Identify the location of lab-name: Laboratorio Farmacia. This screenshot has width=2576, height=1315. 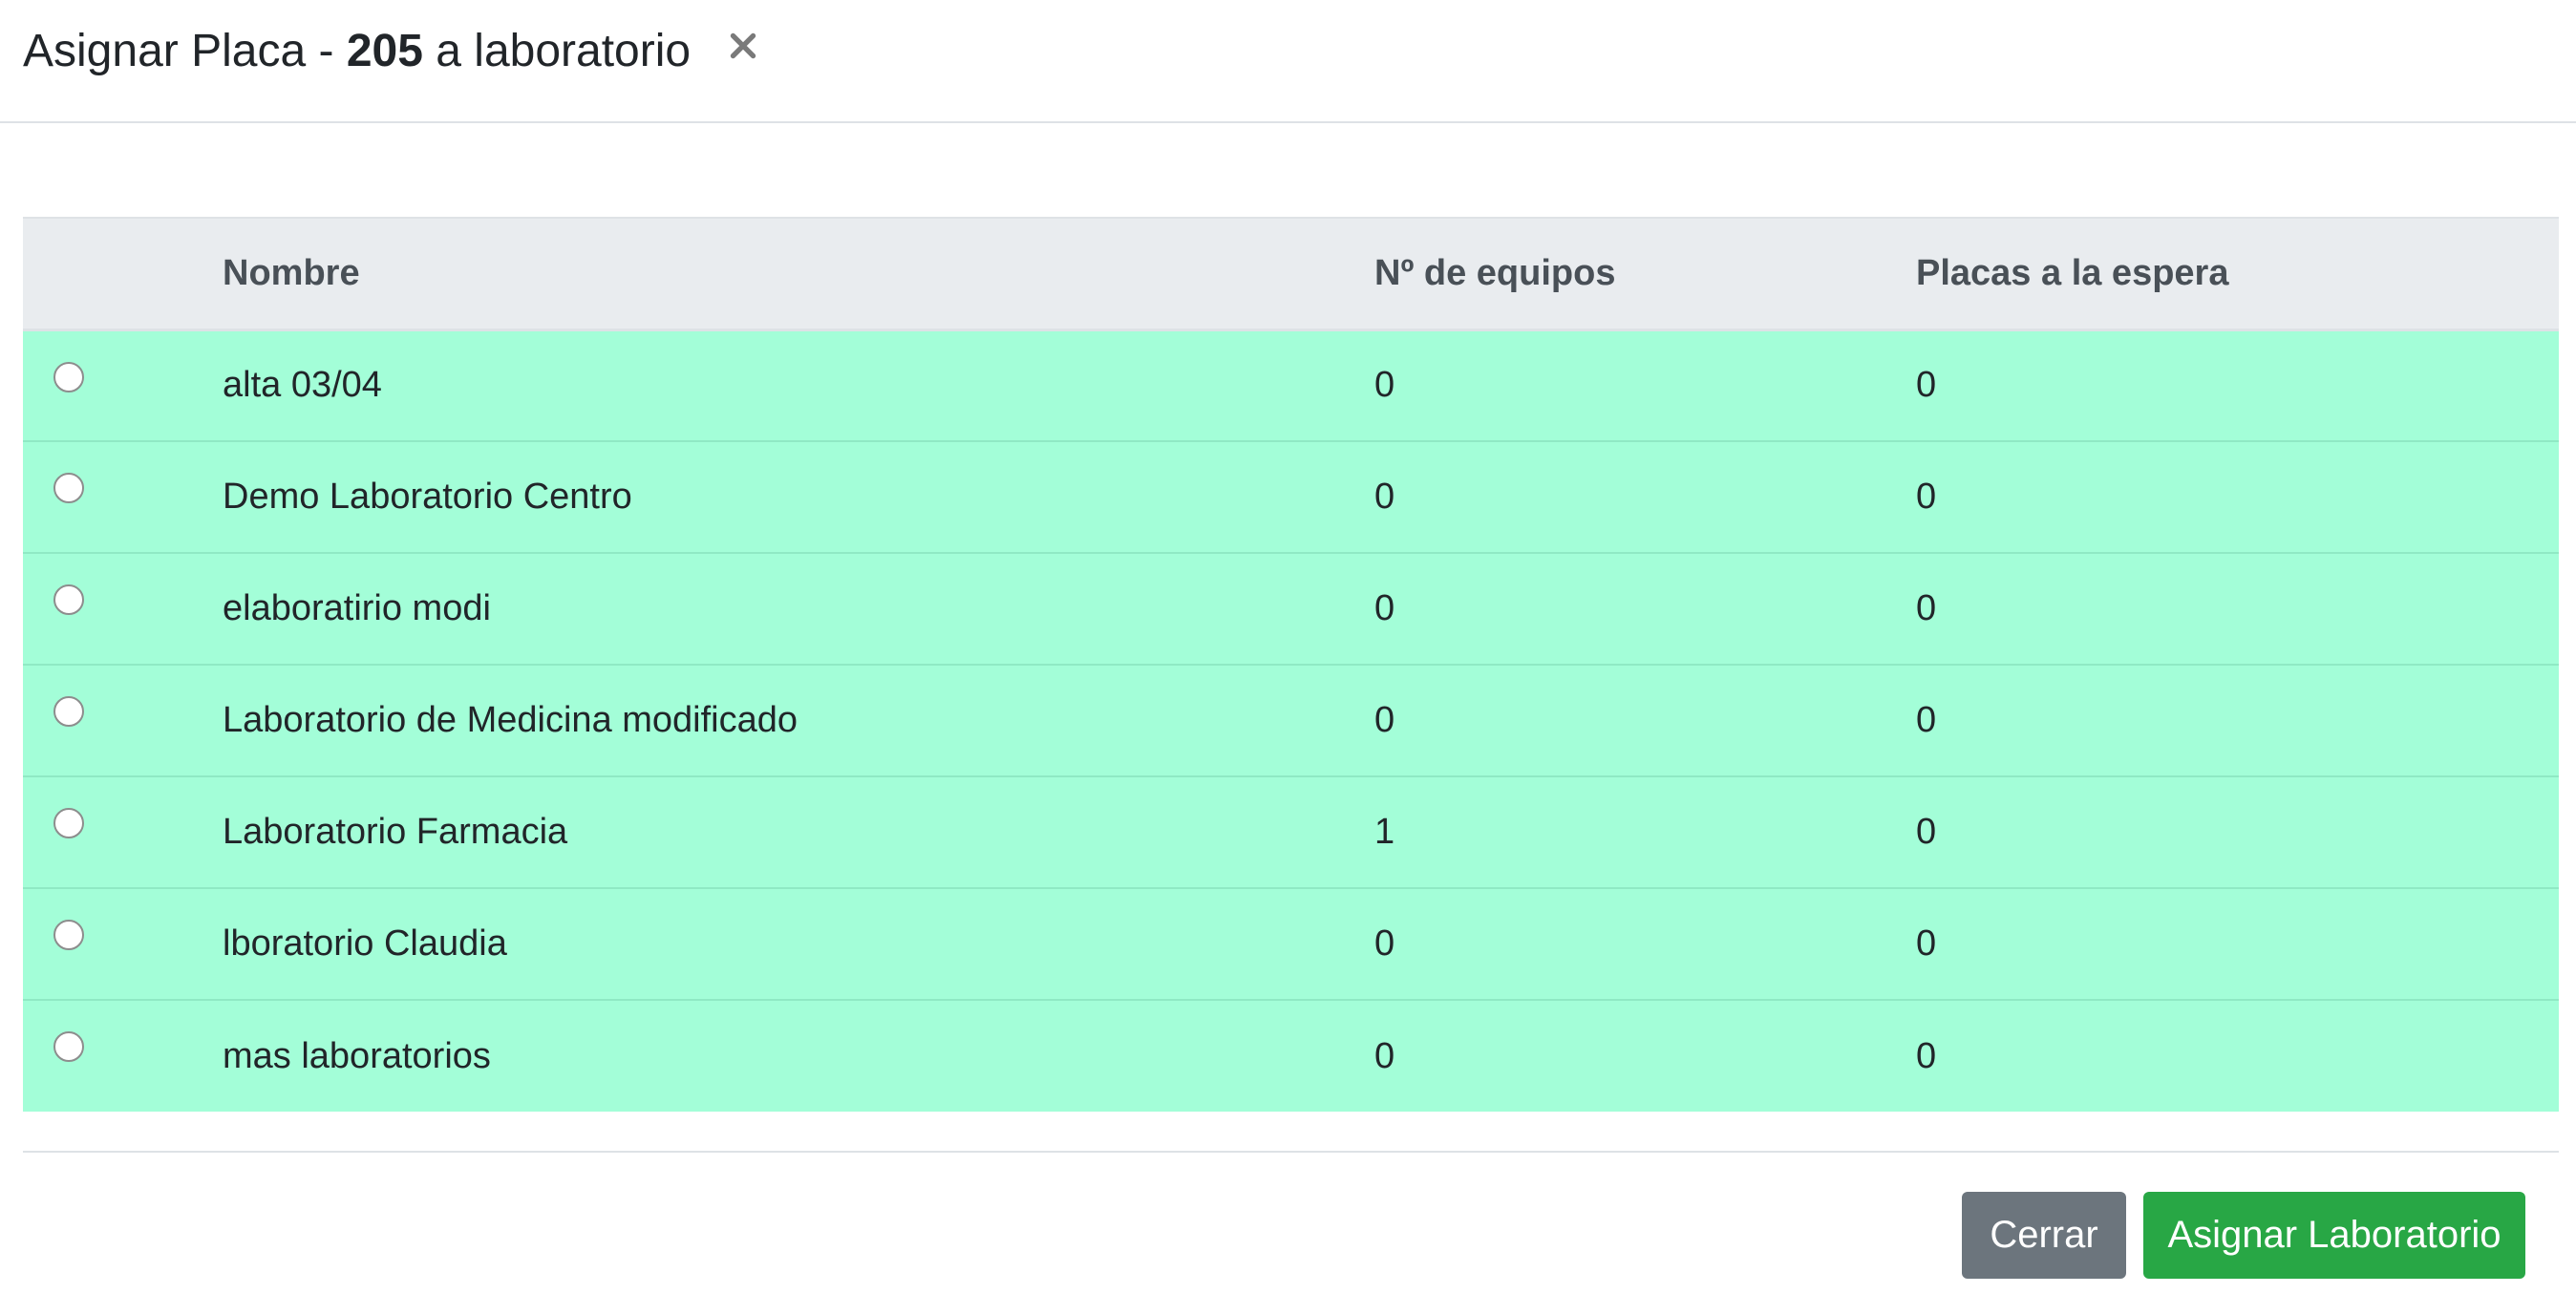
(799, 831).